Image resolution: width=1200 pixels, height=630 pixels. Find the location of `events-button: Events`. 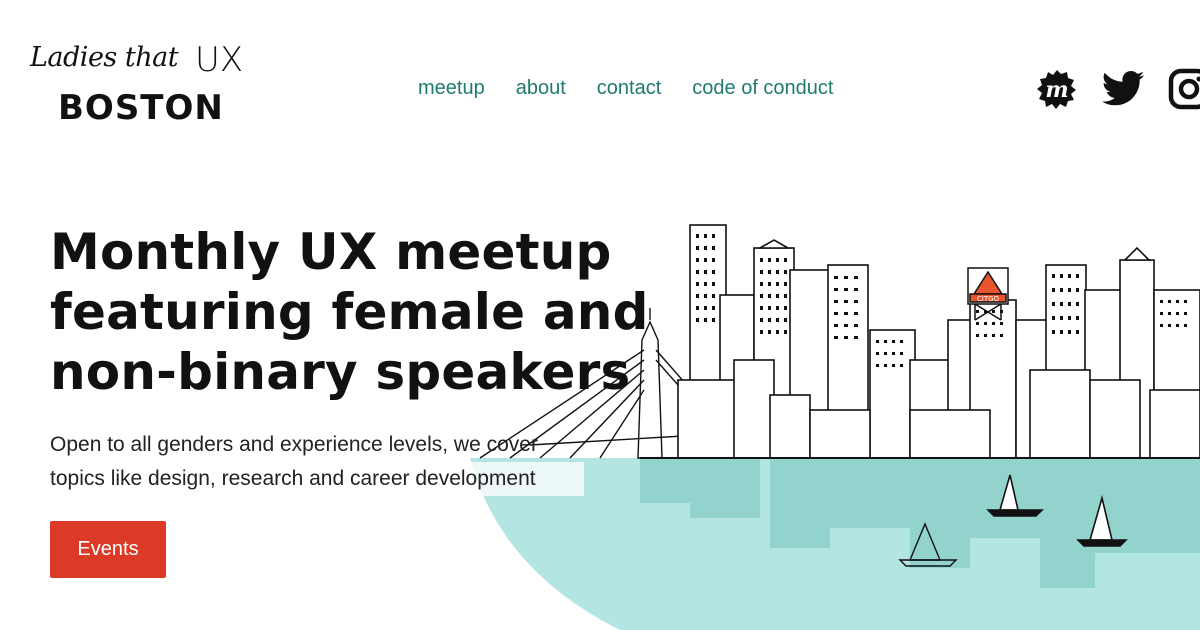

events-button: Events is located at coordinates (108, 549).